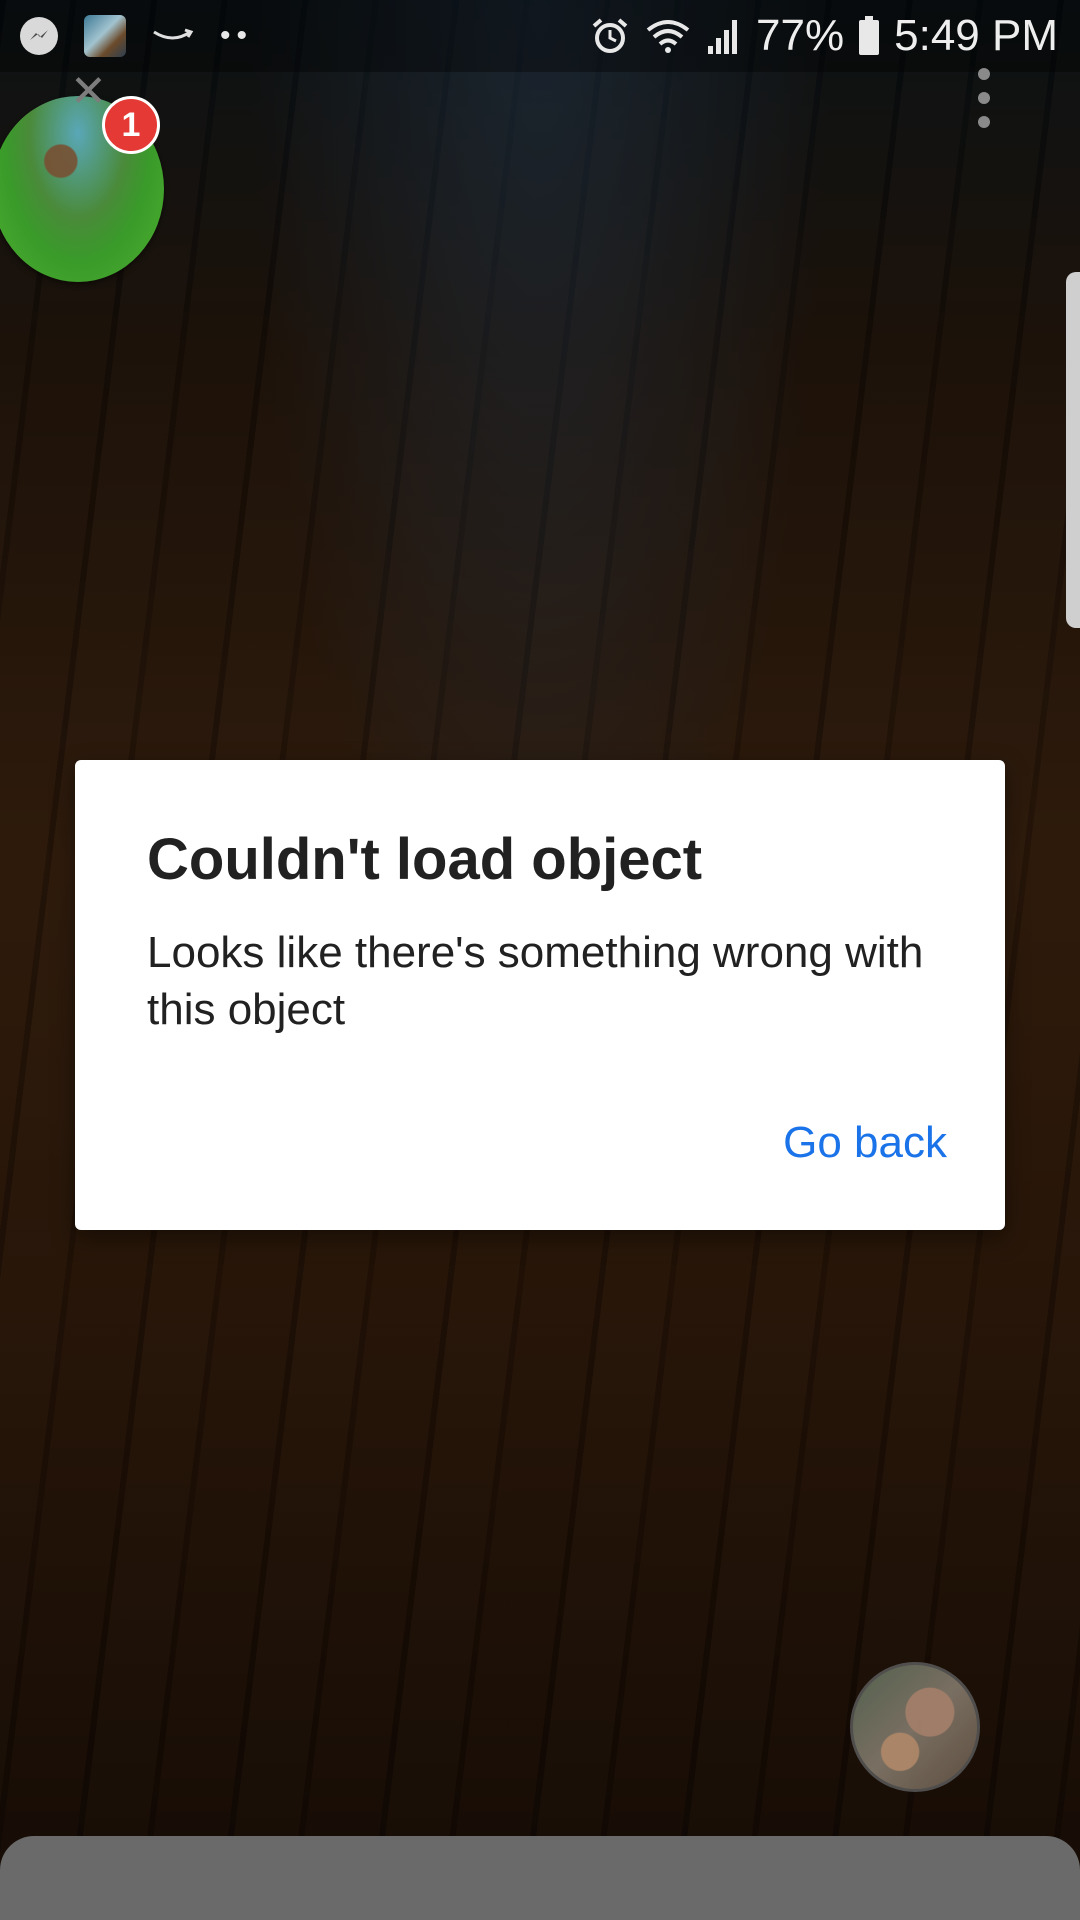  I want to click on selfie-thumbnail, so click(915, 1727).